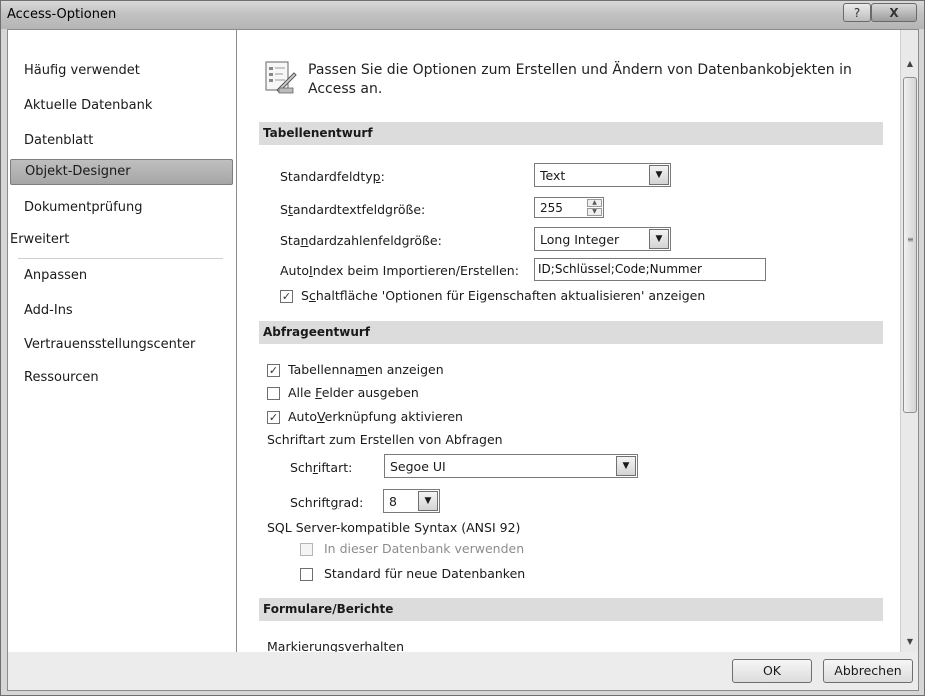 The width and height of the screenshot is (925, 696). I want to click on query-font-heading: Schriftart zum Erstellen von Abfragen, so click(385, 439).